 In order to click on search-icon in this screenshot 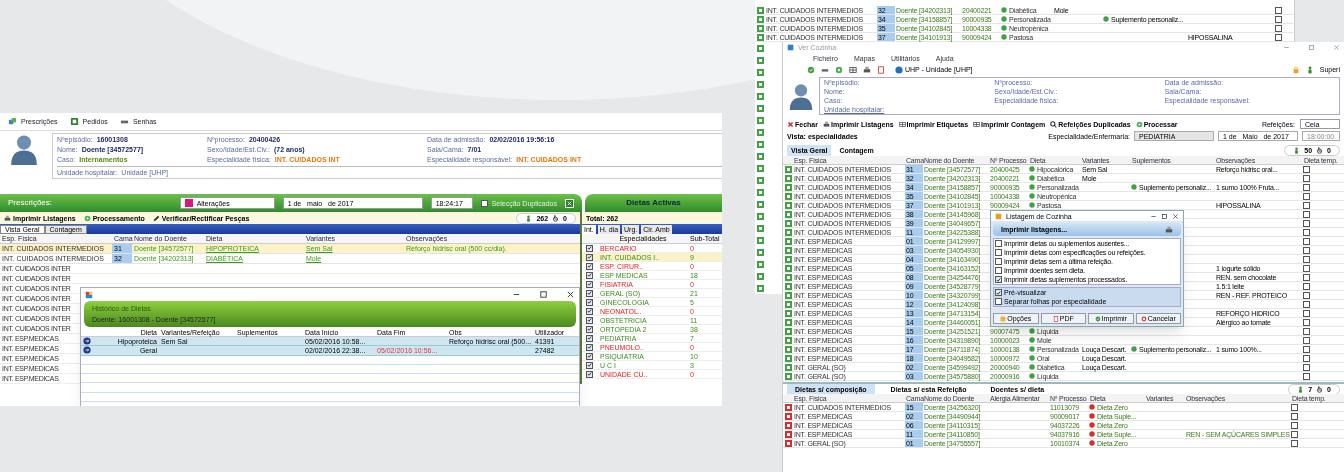, I will do `click(1054, 124)`.